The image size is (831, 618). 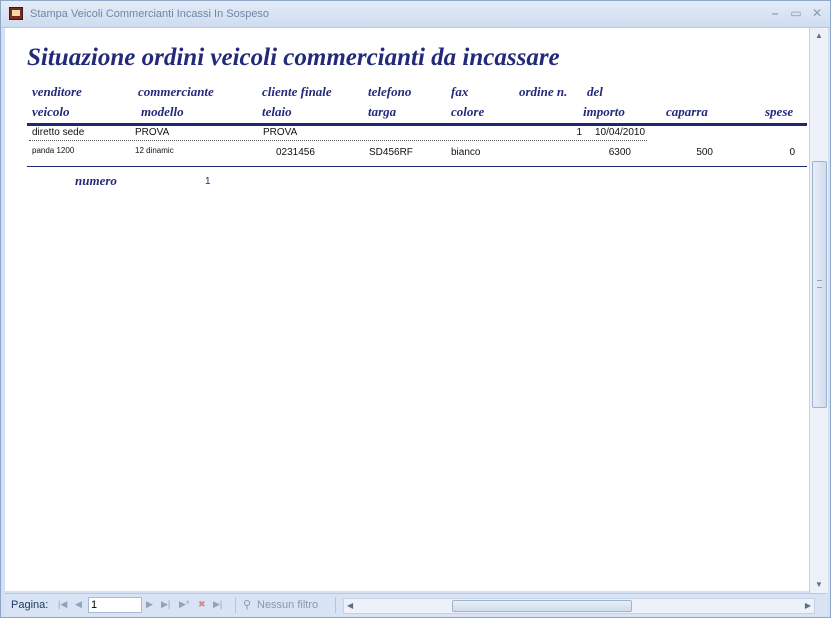 I want to click on maximize-button: ▭, so click(x=796, y=13).